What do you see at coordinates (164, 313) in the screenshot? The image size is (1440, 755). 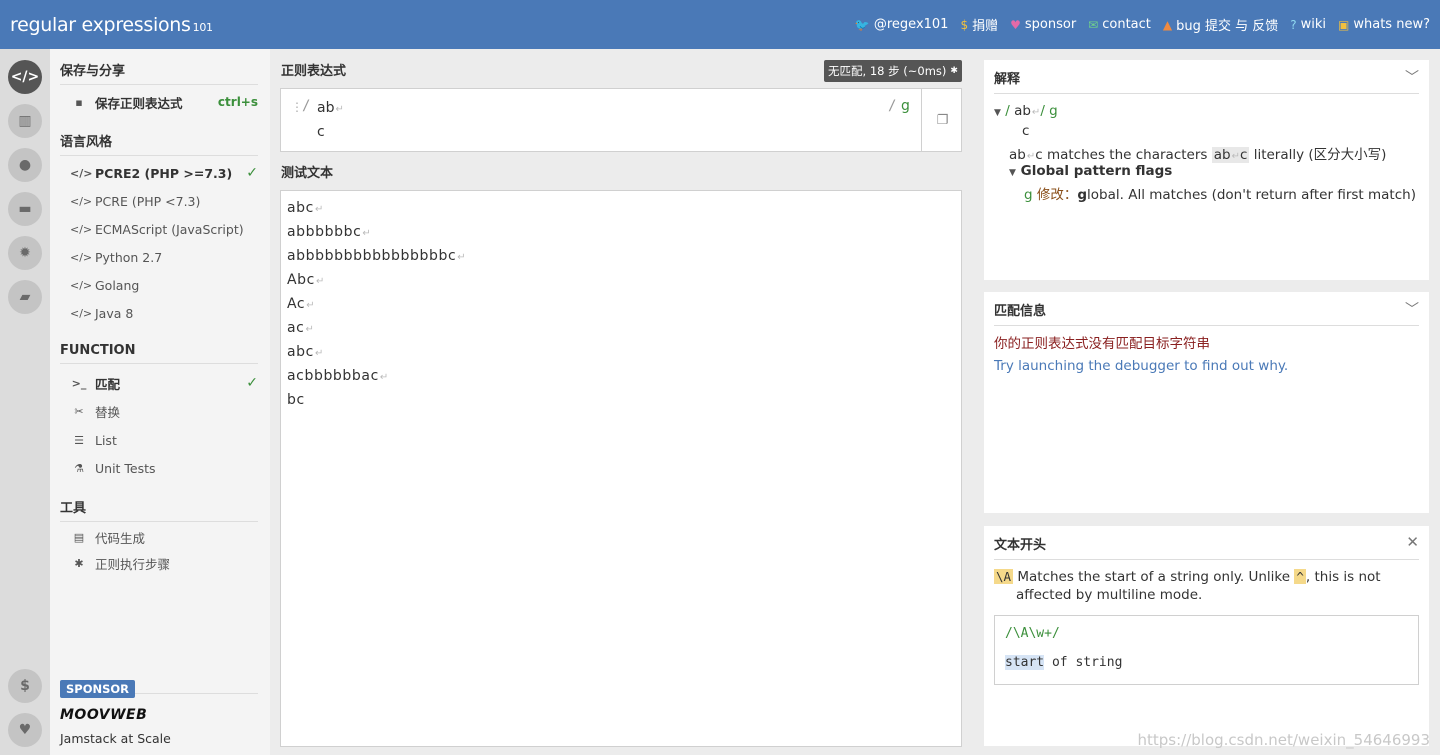 I see `flavor-java: </> Java 8` at bounding box center [164, 313].